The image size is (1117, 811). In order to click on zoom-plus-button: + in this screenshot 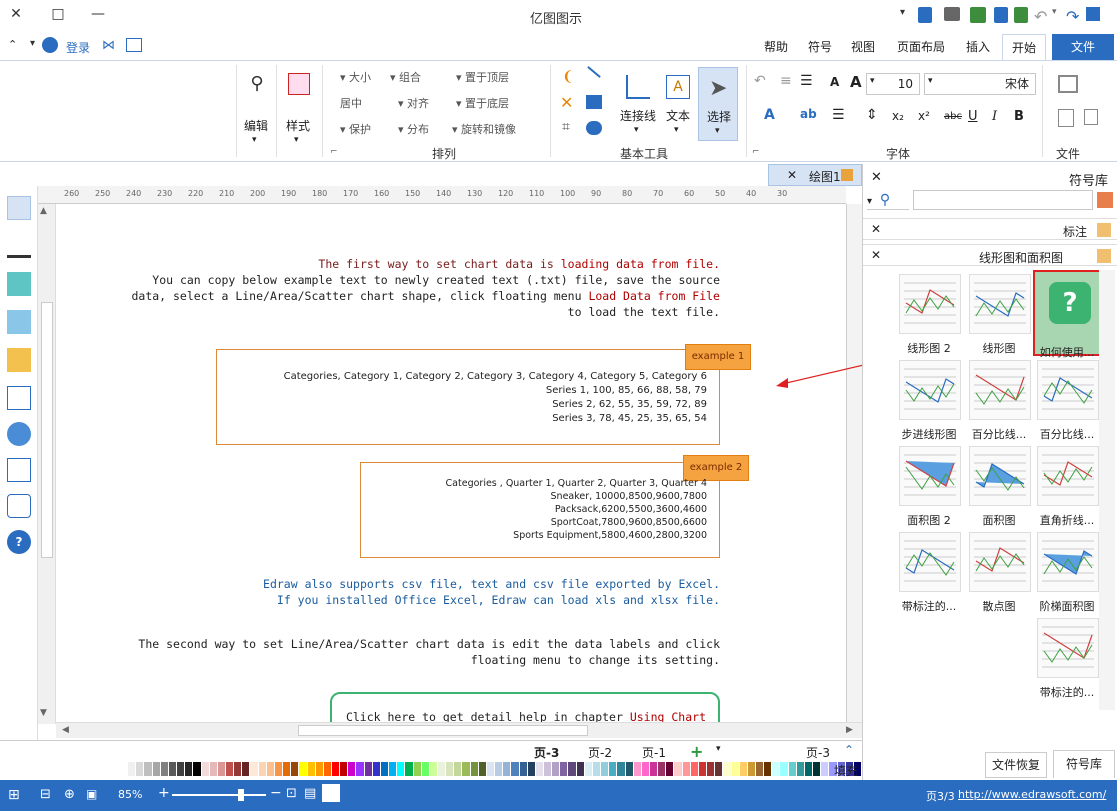, I will do `click(164, 793)`.